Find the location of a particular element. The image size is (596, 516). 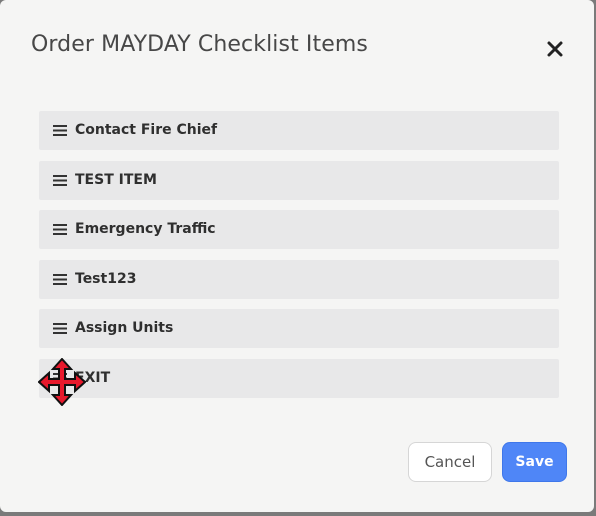

list-item-label: Assign Units is located at coordinates (124, 328).